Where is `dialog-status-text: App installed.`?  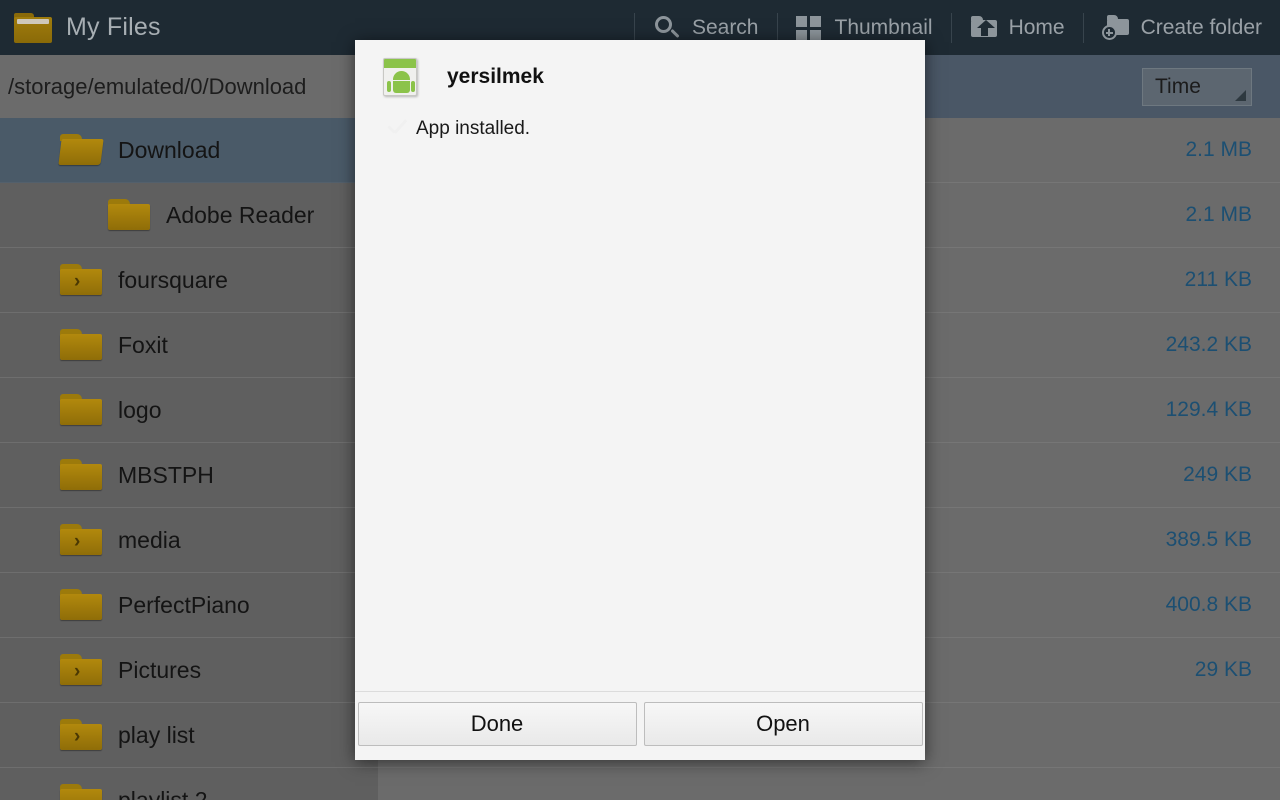
dialog-status-text: App installed. is located at coordinates (473, 128).